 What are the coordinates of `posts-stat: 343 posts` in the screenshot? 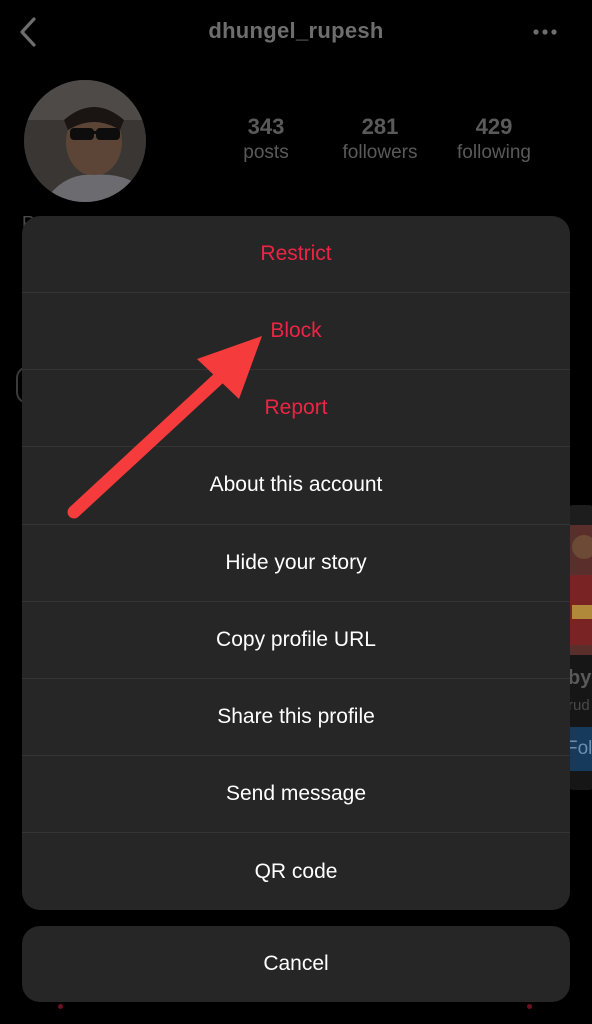 It's located at (266, 140).